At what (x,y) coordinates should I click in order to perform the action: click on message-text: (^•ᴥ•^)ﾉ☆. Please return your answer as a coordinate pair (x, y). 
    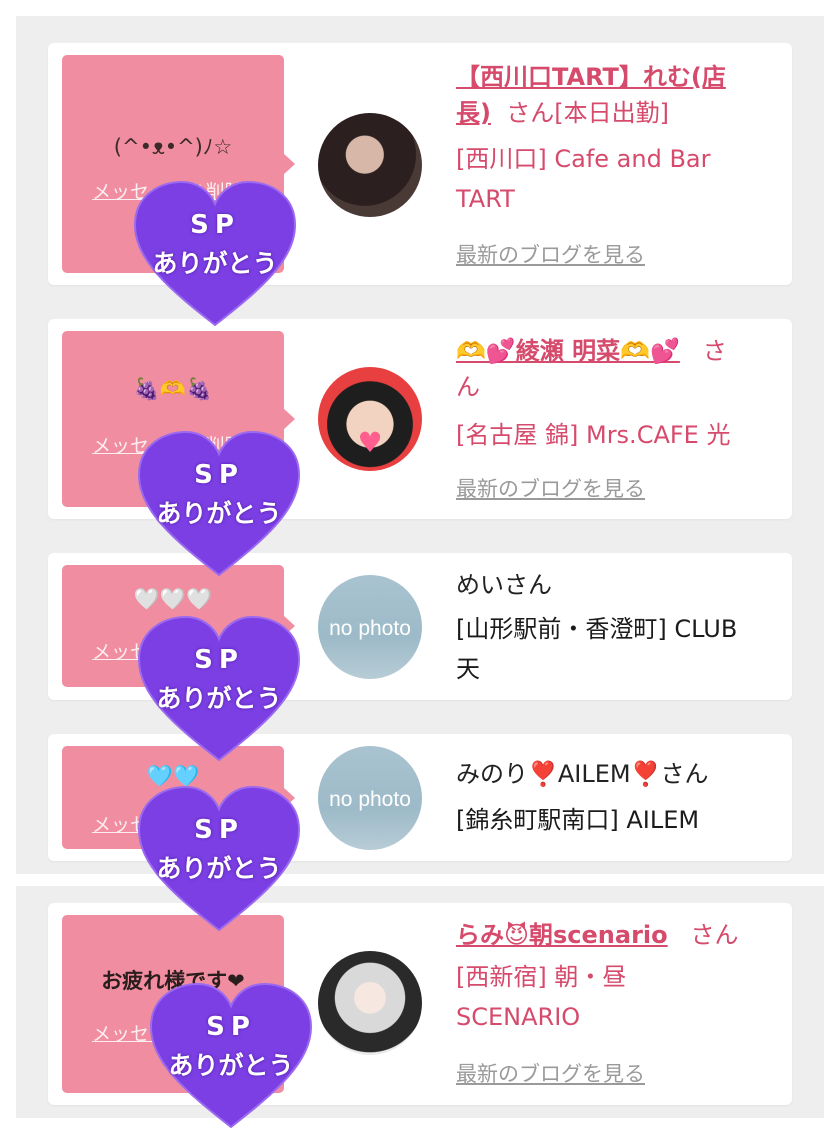
    Looking at the image, I should click on (173, 147).